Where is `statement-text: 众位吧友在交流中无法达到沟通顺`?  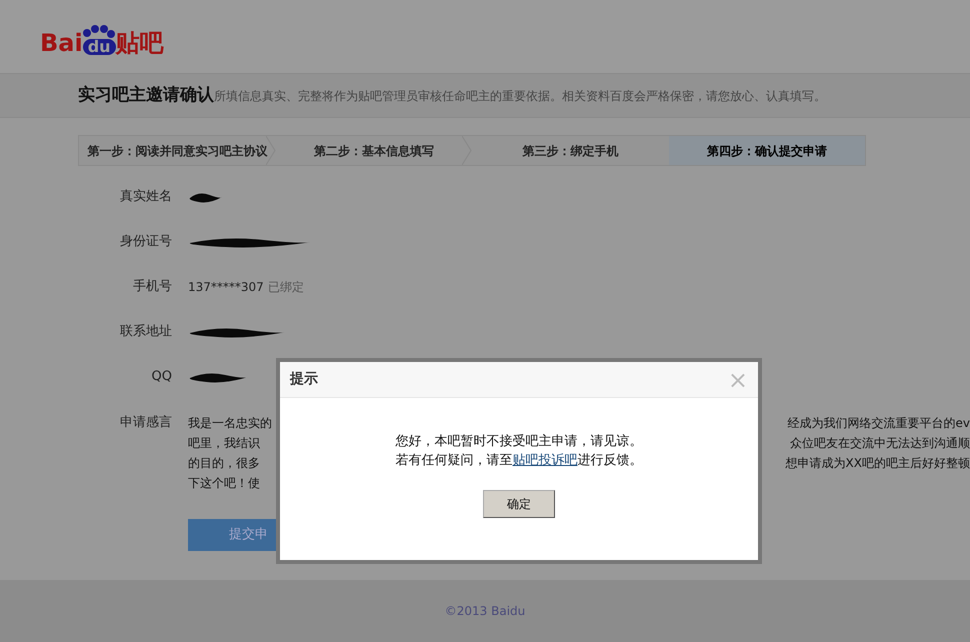 statement-text: 众位吧友在交流中无法达到沟通顺 is located at coordinates (880, 443).